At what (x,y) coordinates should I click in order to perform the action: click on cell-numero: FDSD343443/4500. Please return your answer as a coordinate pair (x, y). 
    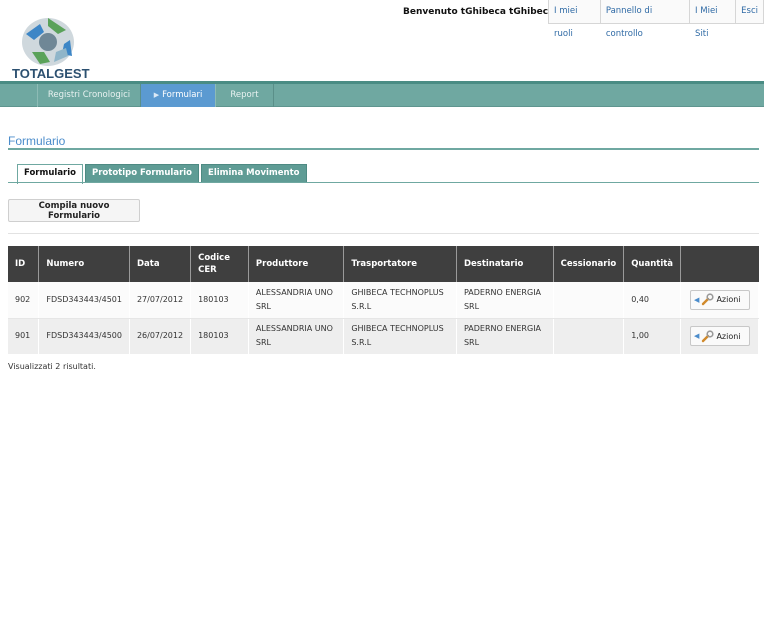
    Looking at the image, I should click on (84, 336).